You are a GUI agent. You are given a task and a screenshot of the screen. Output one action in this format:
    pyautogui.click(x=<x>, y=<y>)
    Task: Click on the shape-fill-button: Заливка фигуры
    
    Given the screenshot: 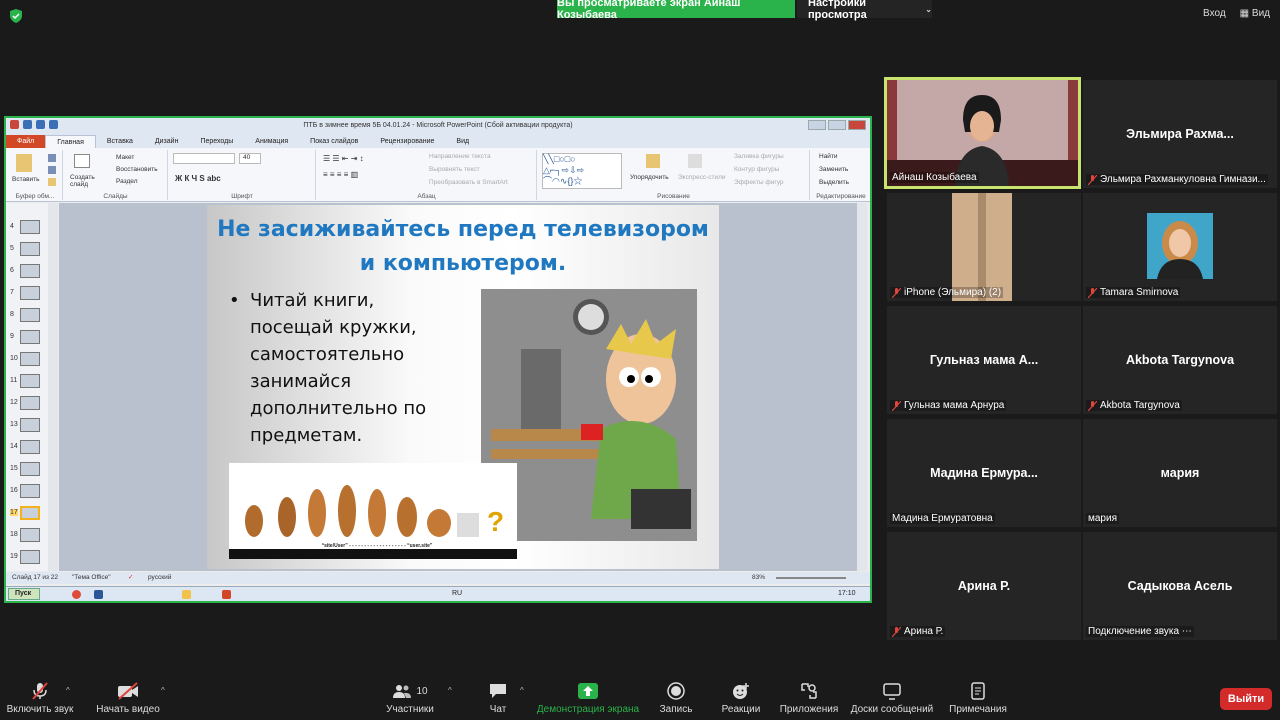 What is the action you would take?
    pyautogui.click(x=759, y=156)
    